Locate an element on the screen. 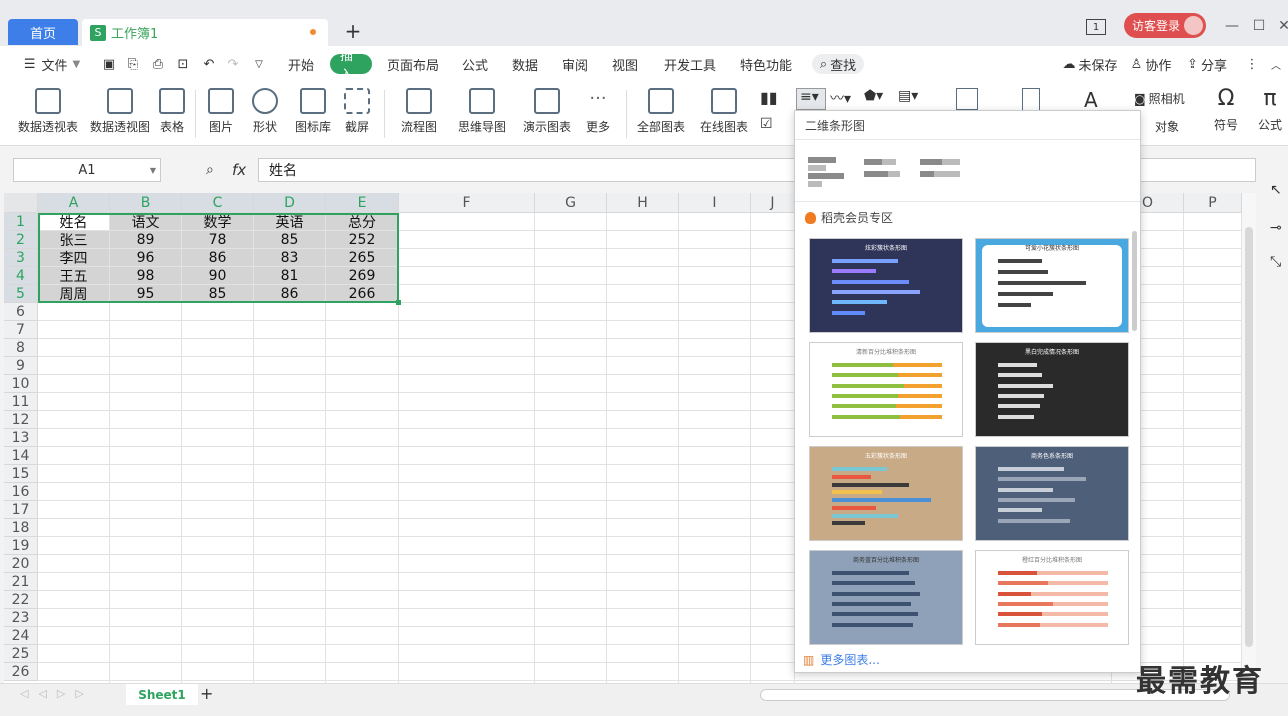 The image size is (1288, 716). clustered-bar-option is located at coordinates (829, 172).